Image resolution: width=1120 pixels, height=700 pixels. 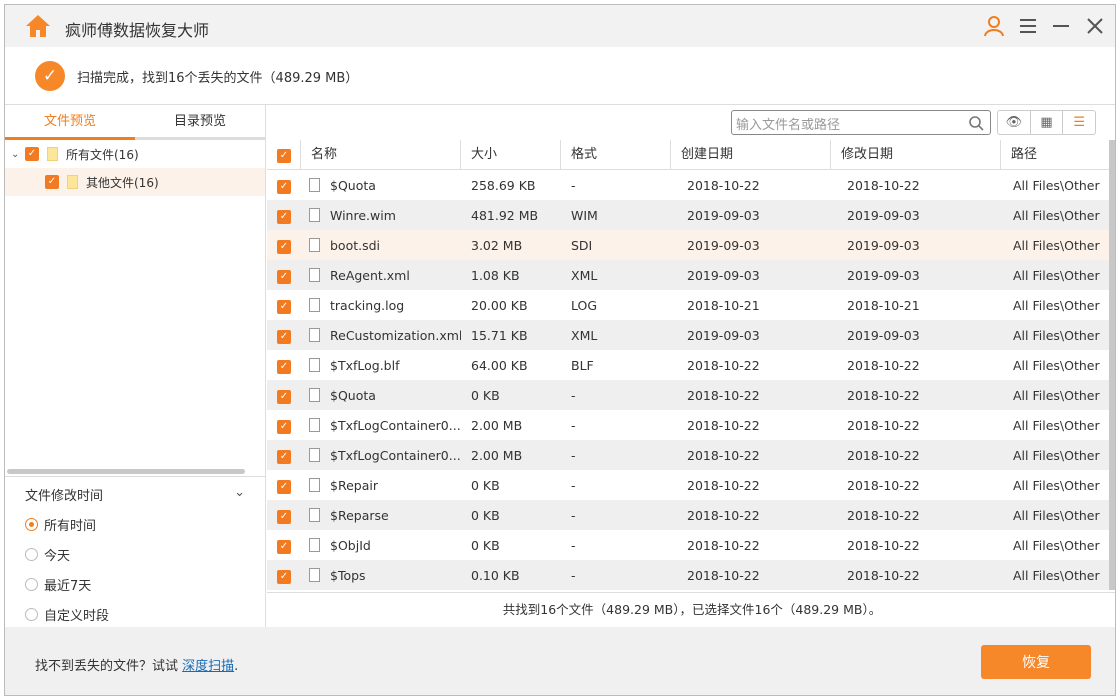 I want to click on user-icon, so click(x=994, y=26).